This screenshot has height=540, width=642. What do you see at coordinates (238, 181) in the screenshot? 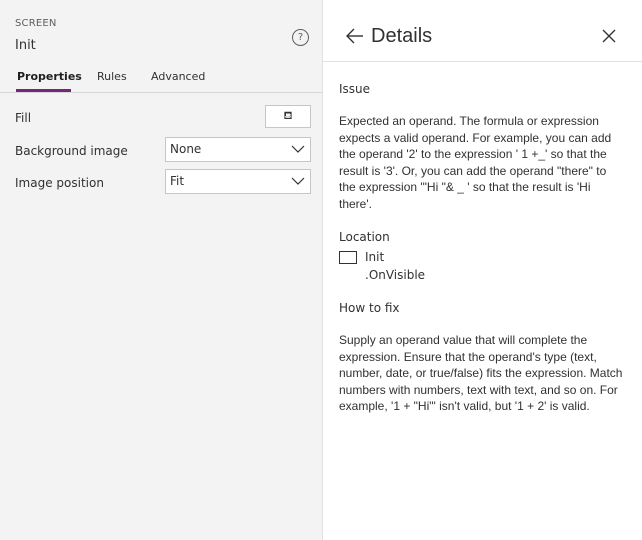
I see `image-position-dropdown: Fit` at bounding box center [238, 181].